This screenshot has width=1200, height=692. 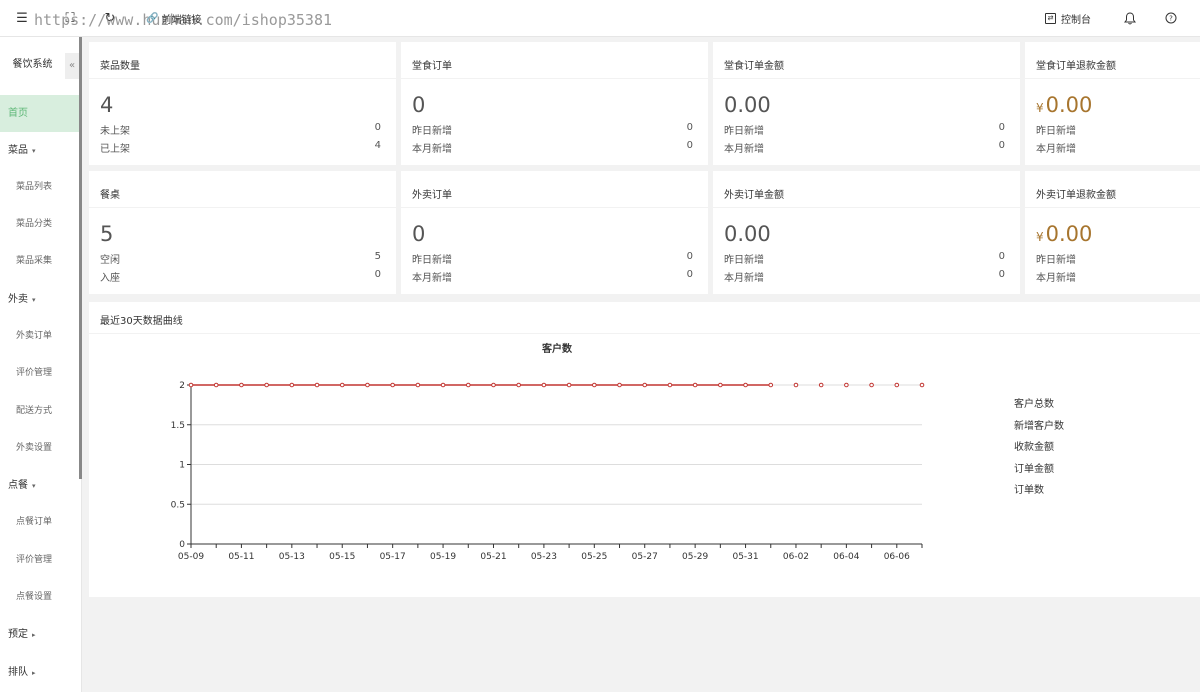 I want to click on menu-icon: ☰, so click(x=22, y=18).